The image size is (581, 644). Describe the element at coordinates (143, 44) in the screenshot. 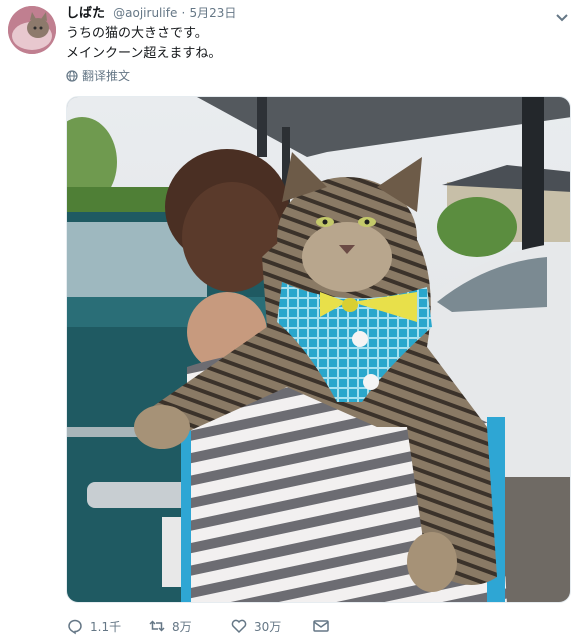

I see `tweet-text: うちの猫の大きさです。 メインクーン超えますね。` at that location.